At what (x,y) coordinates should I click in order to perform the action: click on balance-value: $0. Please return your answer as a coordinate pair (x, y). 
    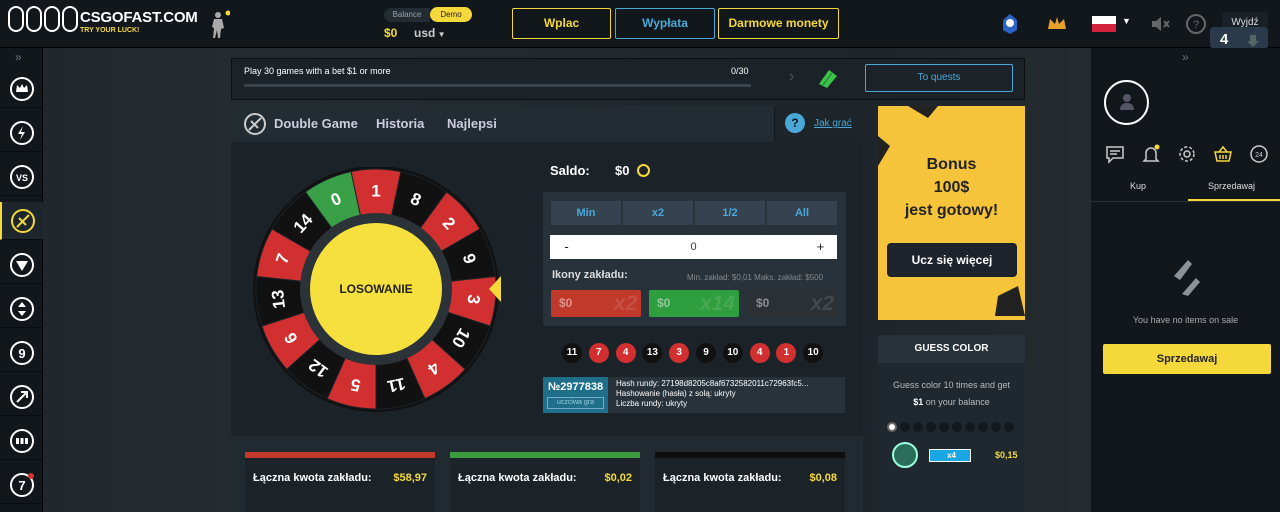
    Looking at the image, I should click on (391, 33).